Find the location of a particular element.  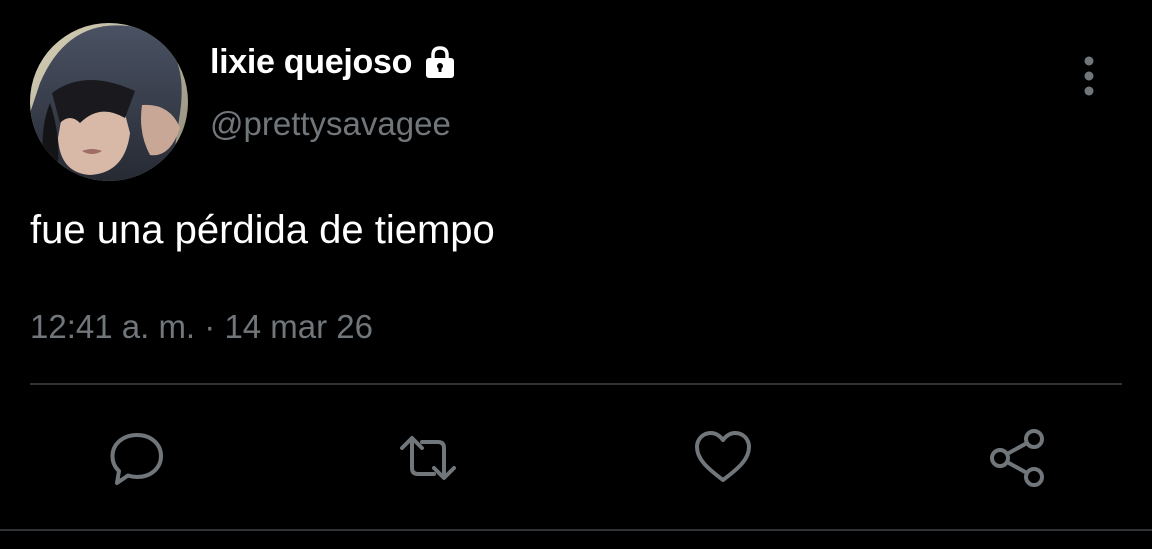

like-button is located at coordinates (723, 458).